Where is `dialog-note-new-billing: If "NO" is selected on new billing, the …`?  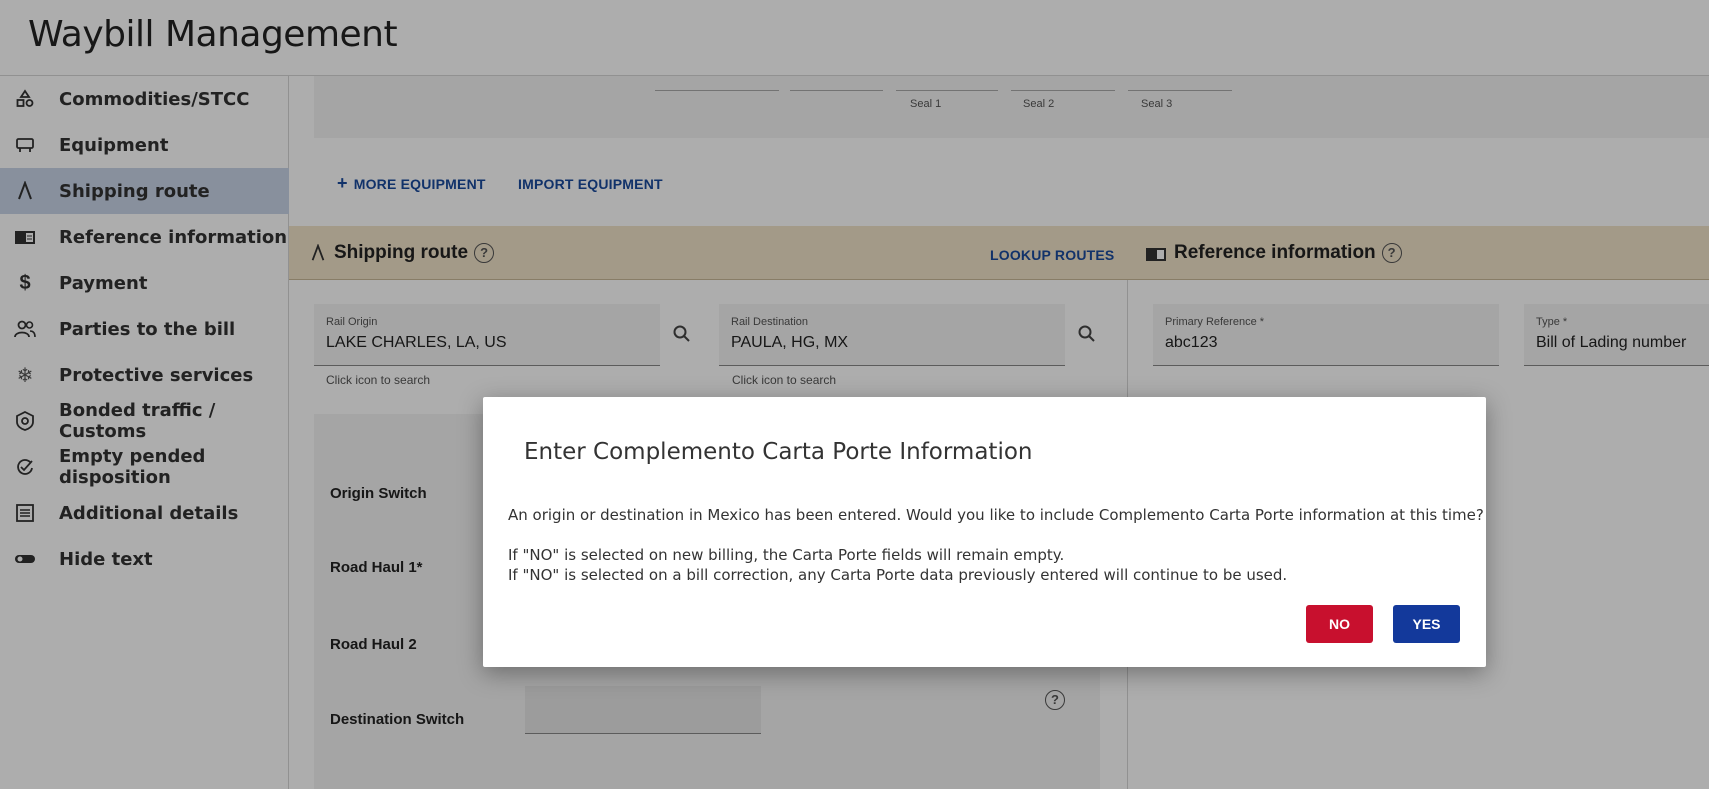
dialog-note-new-billing: If "NO" is selected on new billing, the … is located at coordinates (786, 555).